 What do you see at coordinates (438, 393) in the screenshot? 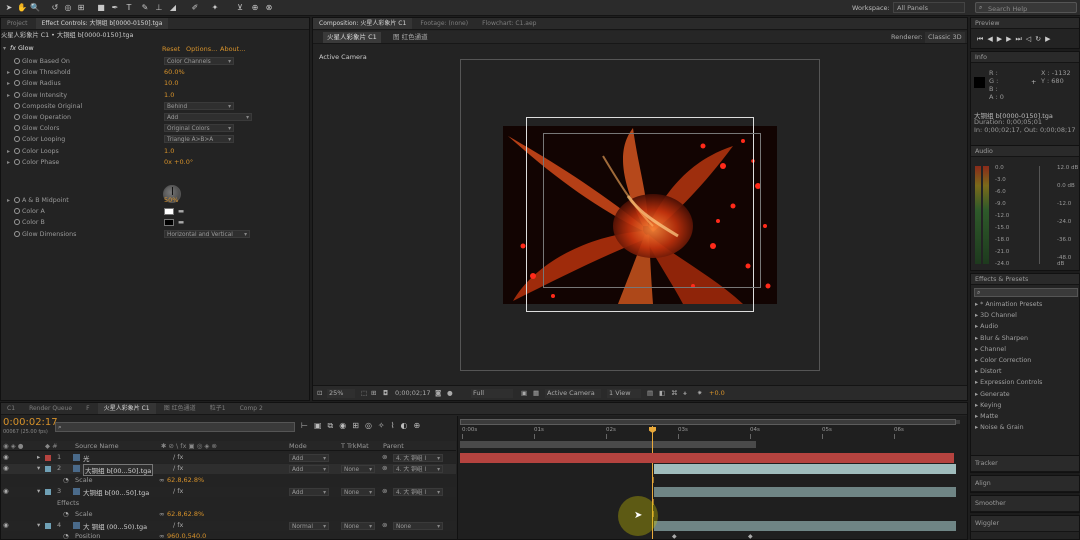
I see `show-snapshot-icon: ◙` at bounding box center [438, 393].